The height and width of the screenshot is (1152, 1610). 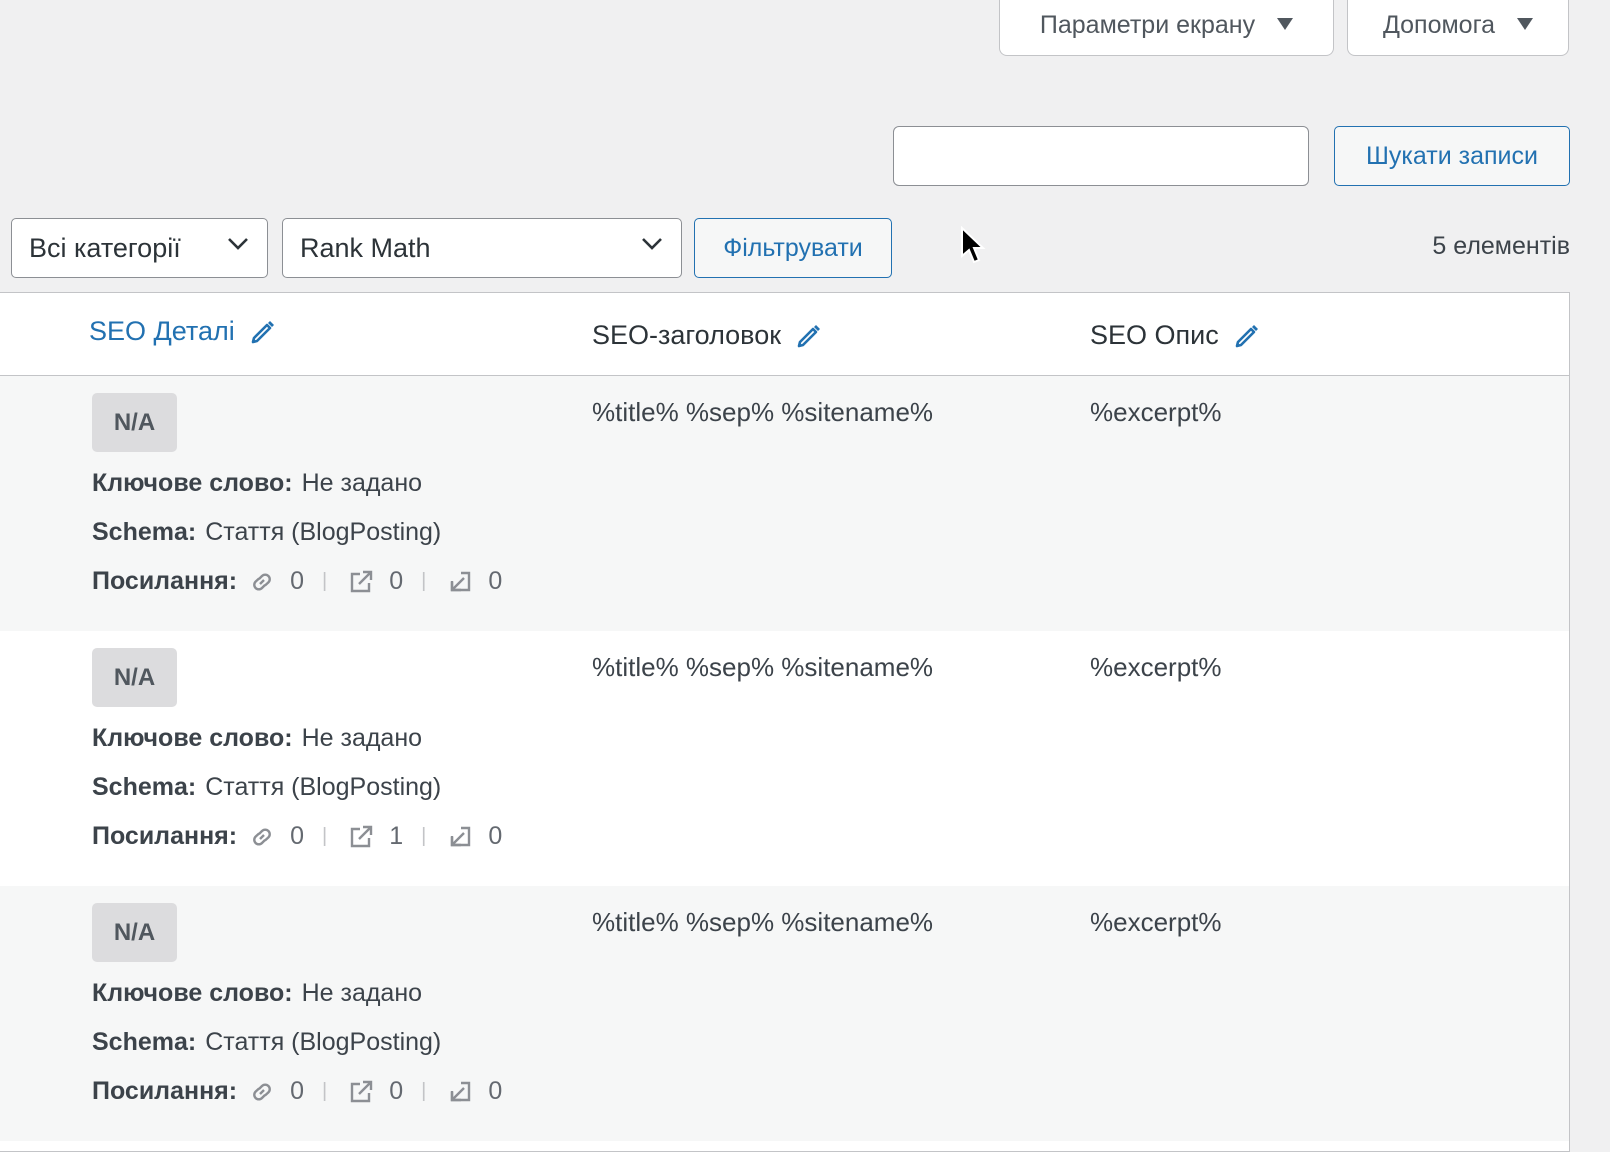 What do you see at coordinates (162, 330) in the screenshot?
I see `column-header-label: SEO Деталі` at bounding box center [162, 330].